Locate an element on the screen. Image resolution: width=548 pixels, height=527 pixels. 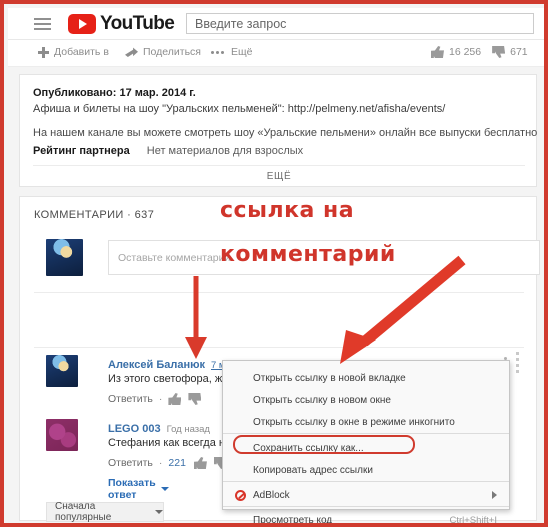
comments-sort-label: Сначала популярные is located at coordinates (83, 512).